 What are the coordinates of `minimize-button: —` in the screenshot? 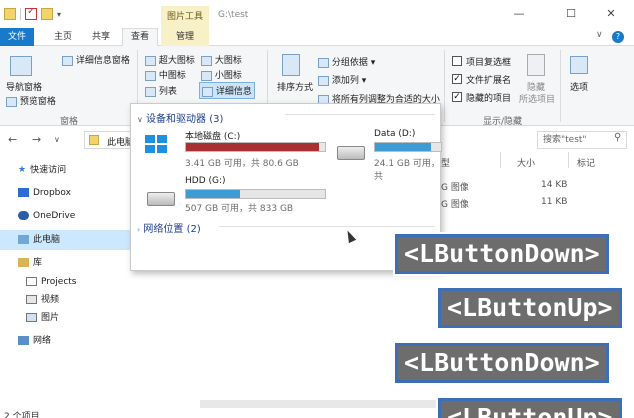 It's located at (519, 14).